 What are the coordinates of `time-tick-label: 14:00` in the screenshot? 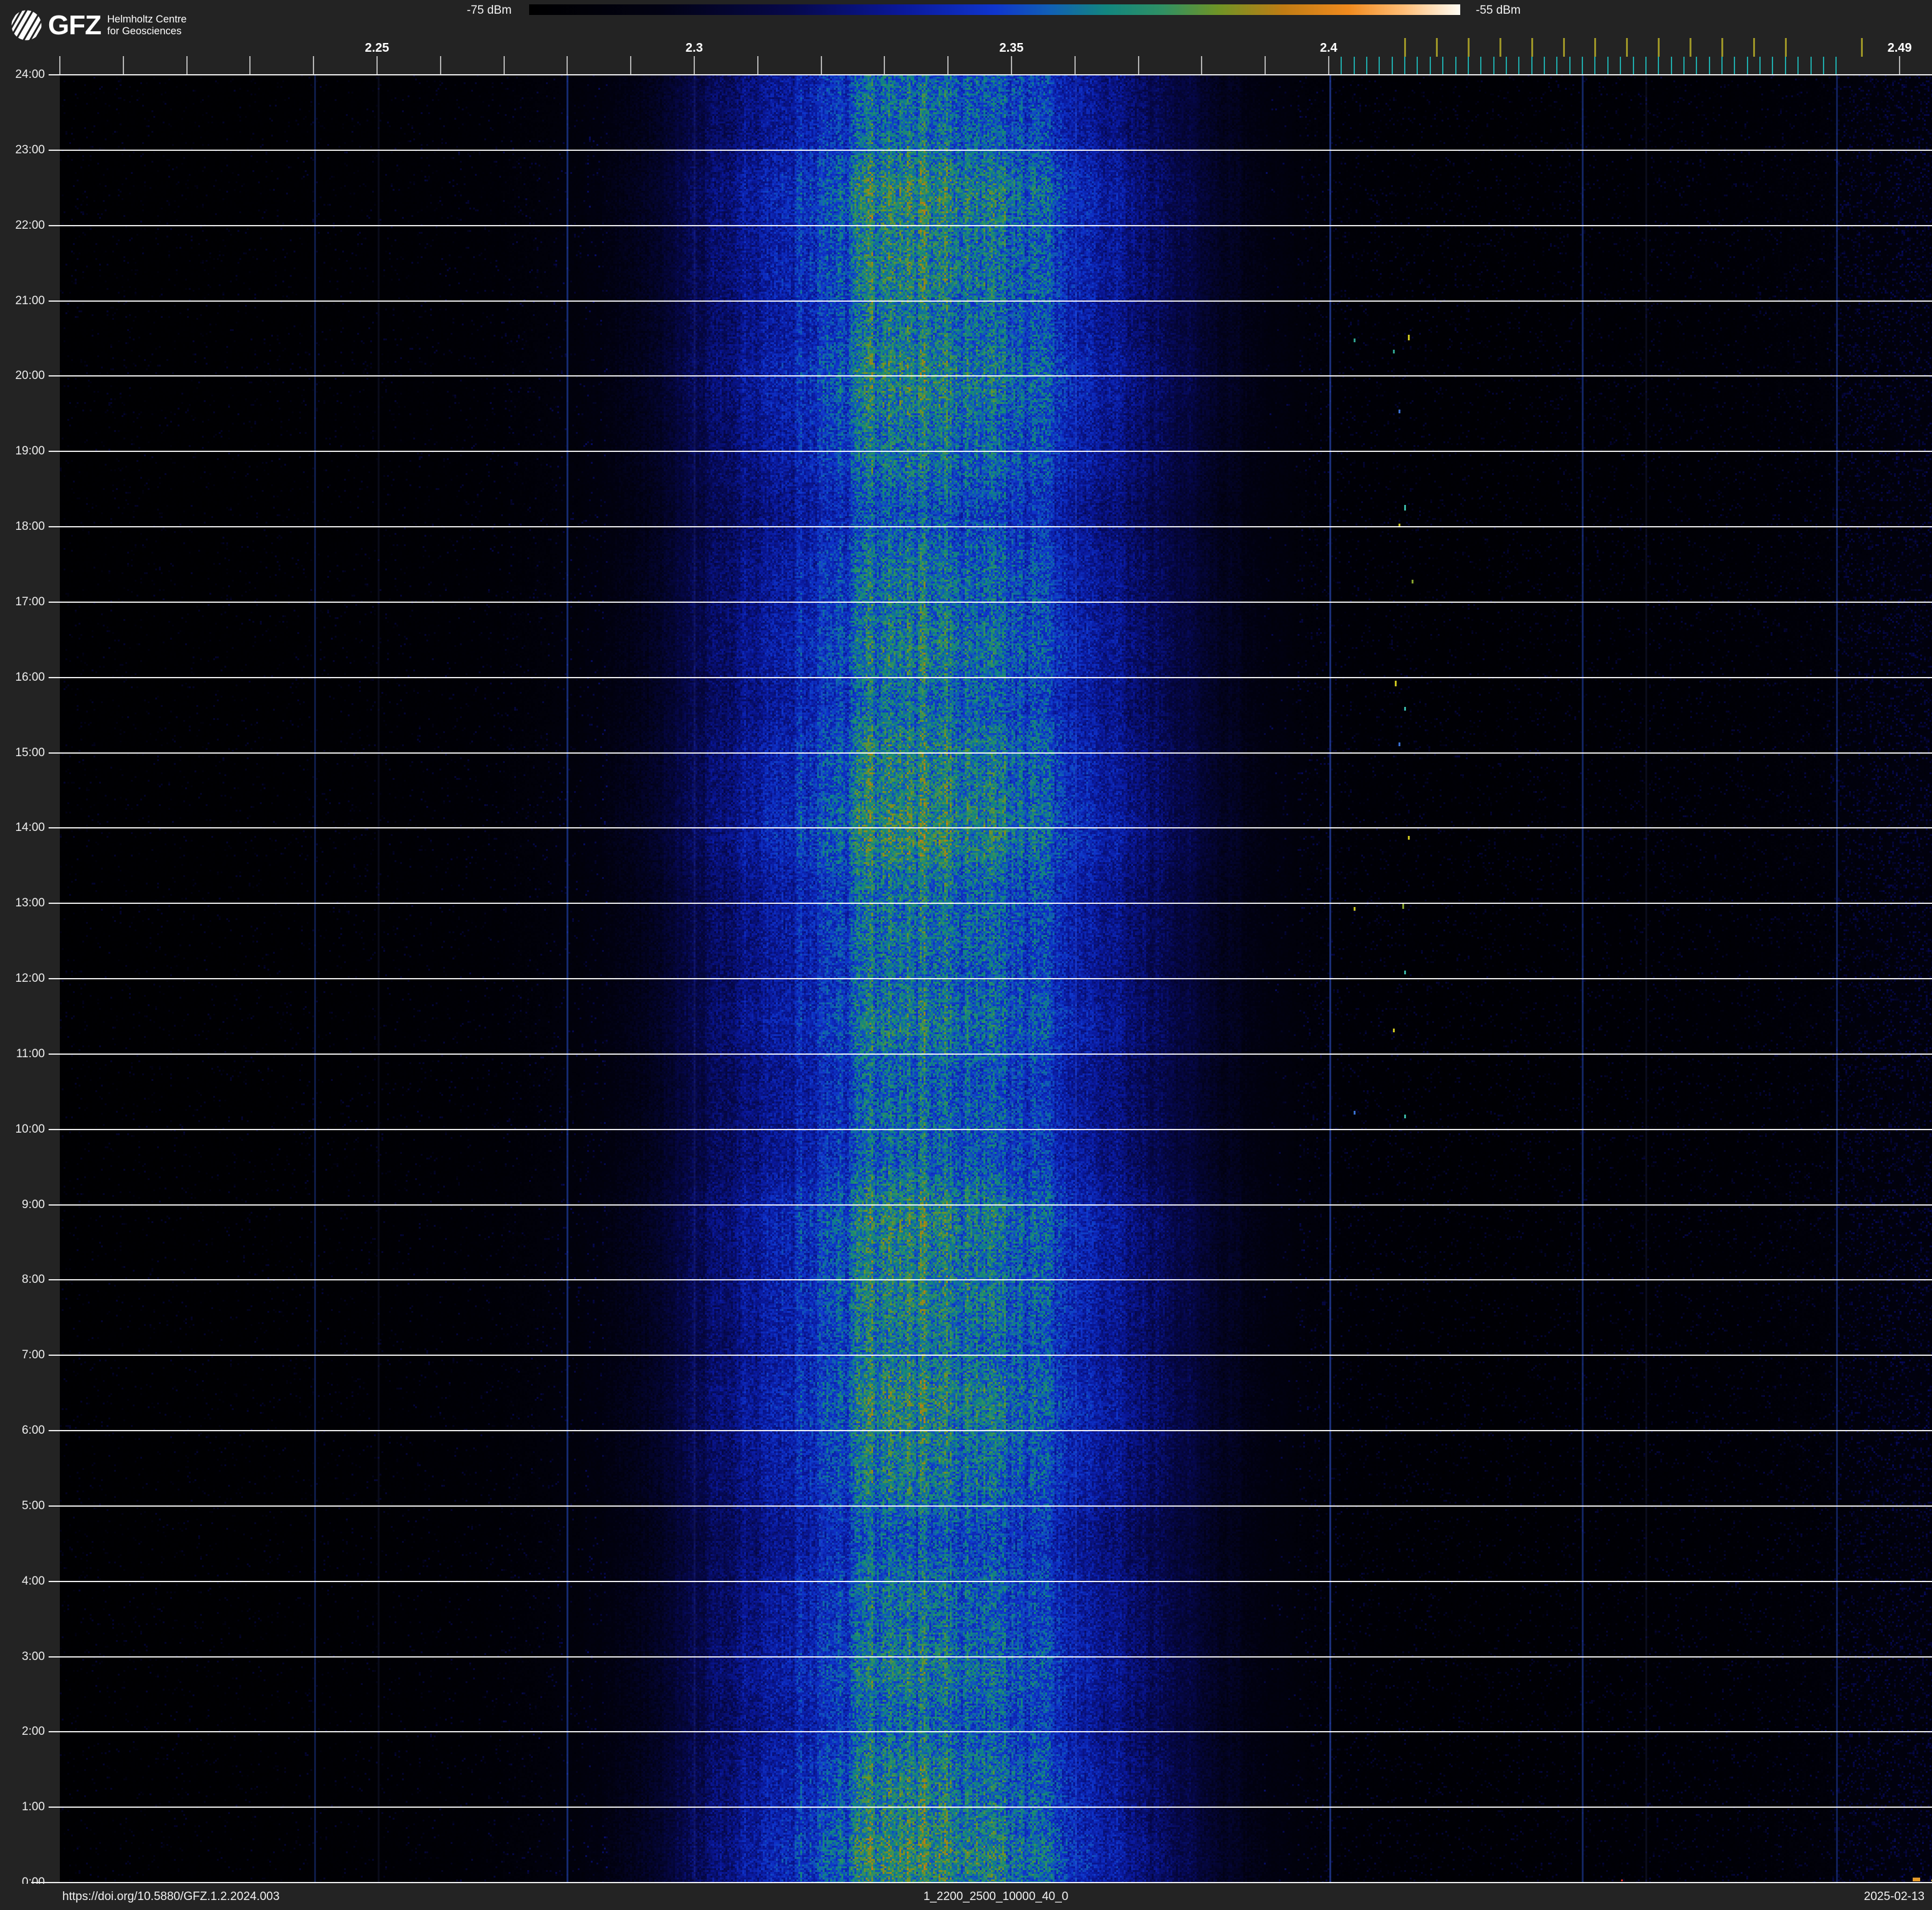 It's located at (30, 828).